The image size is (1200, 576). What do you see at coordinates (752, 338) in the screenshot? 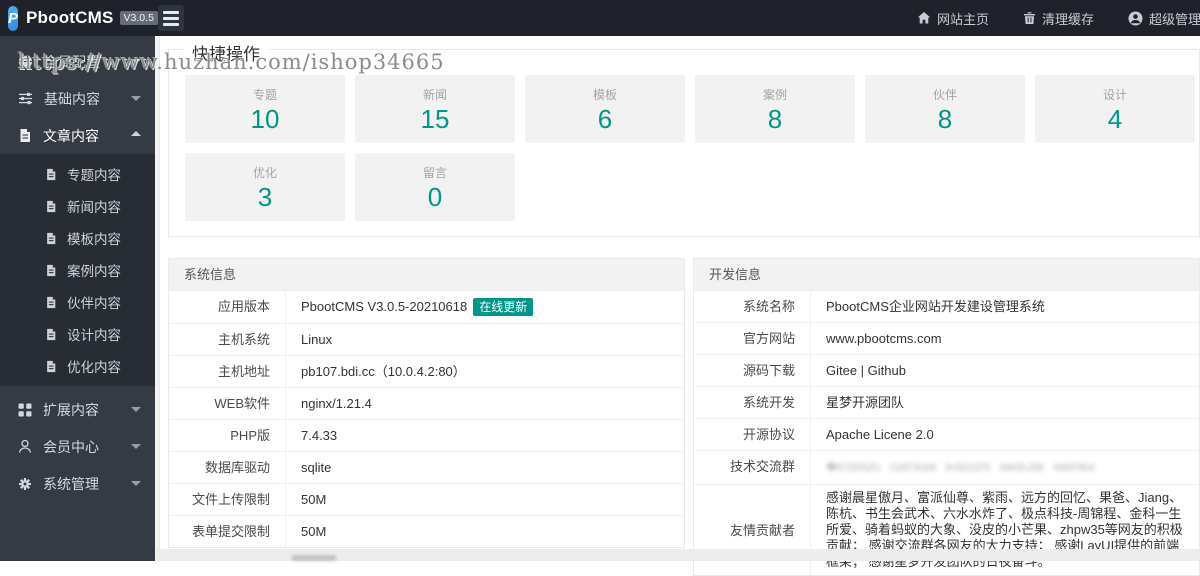
I see `row-label: 官方网站` at bounding box center [752, 338].